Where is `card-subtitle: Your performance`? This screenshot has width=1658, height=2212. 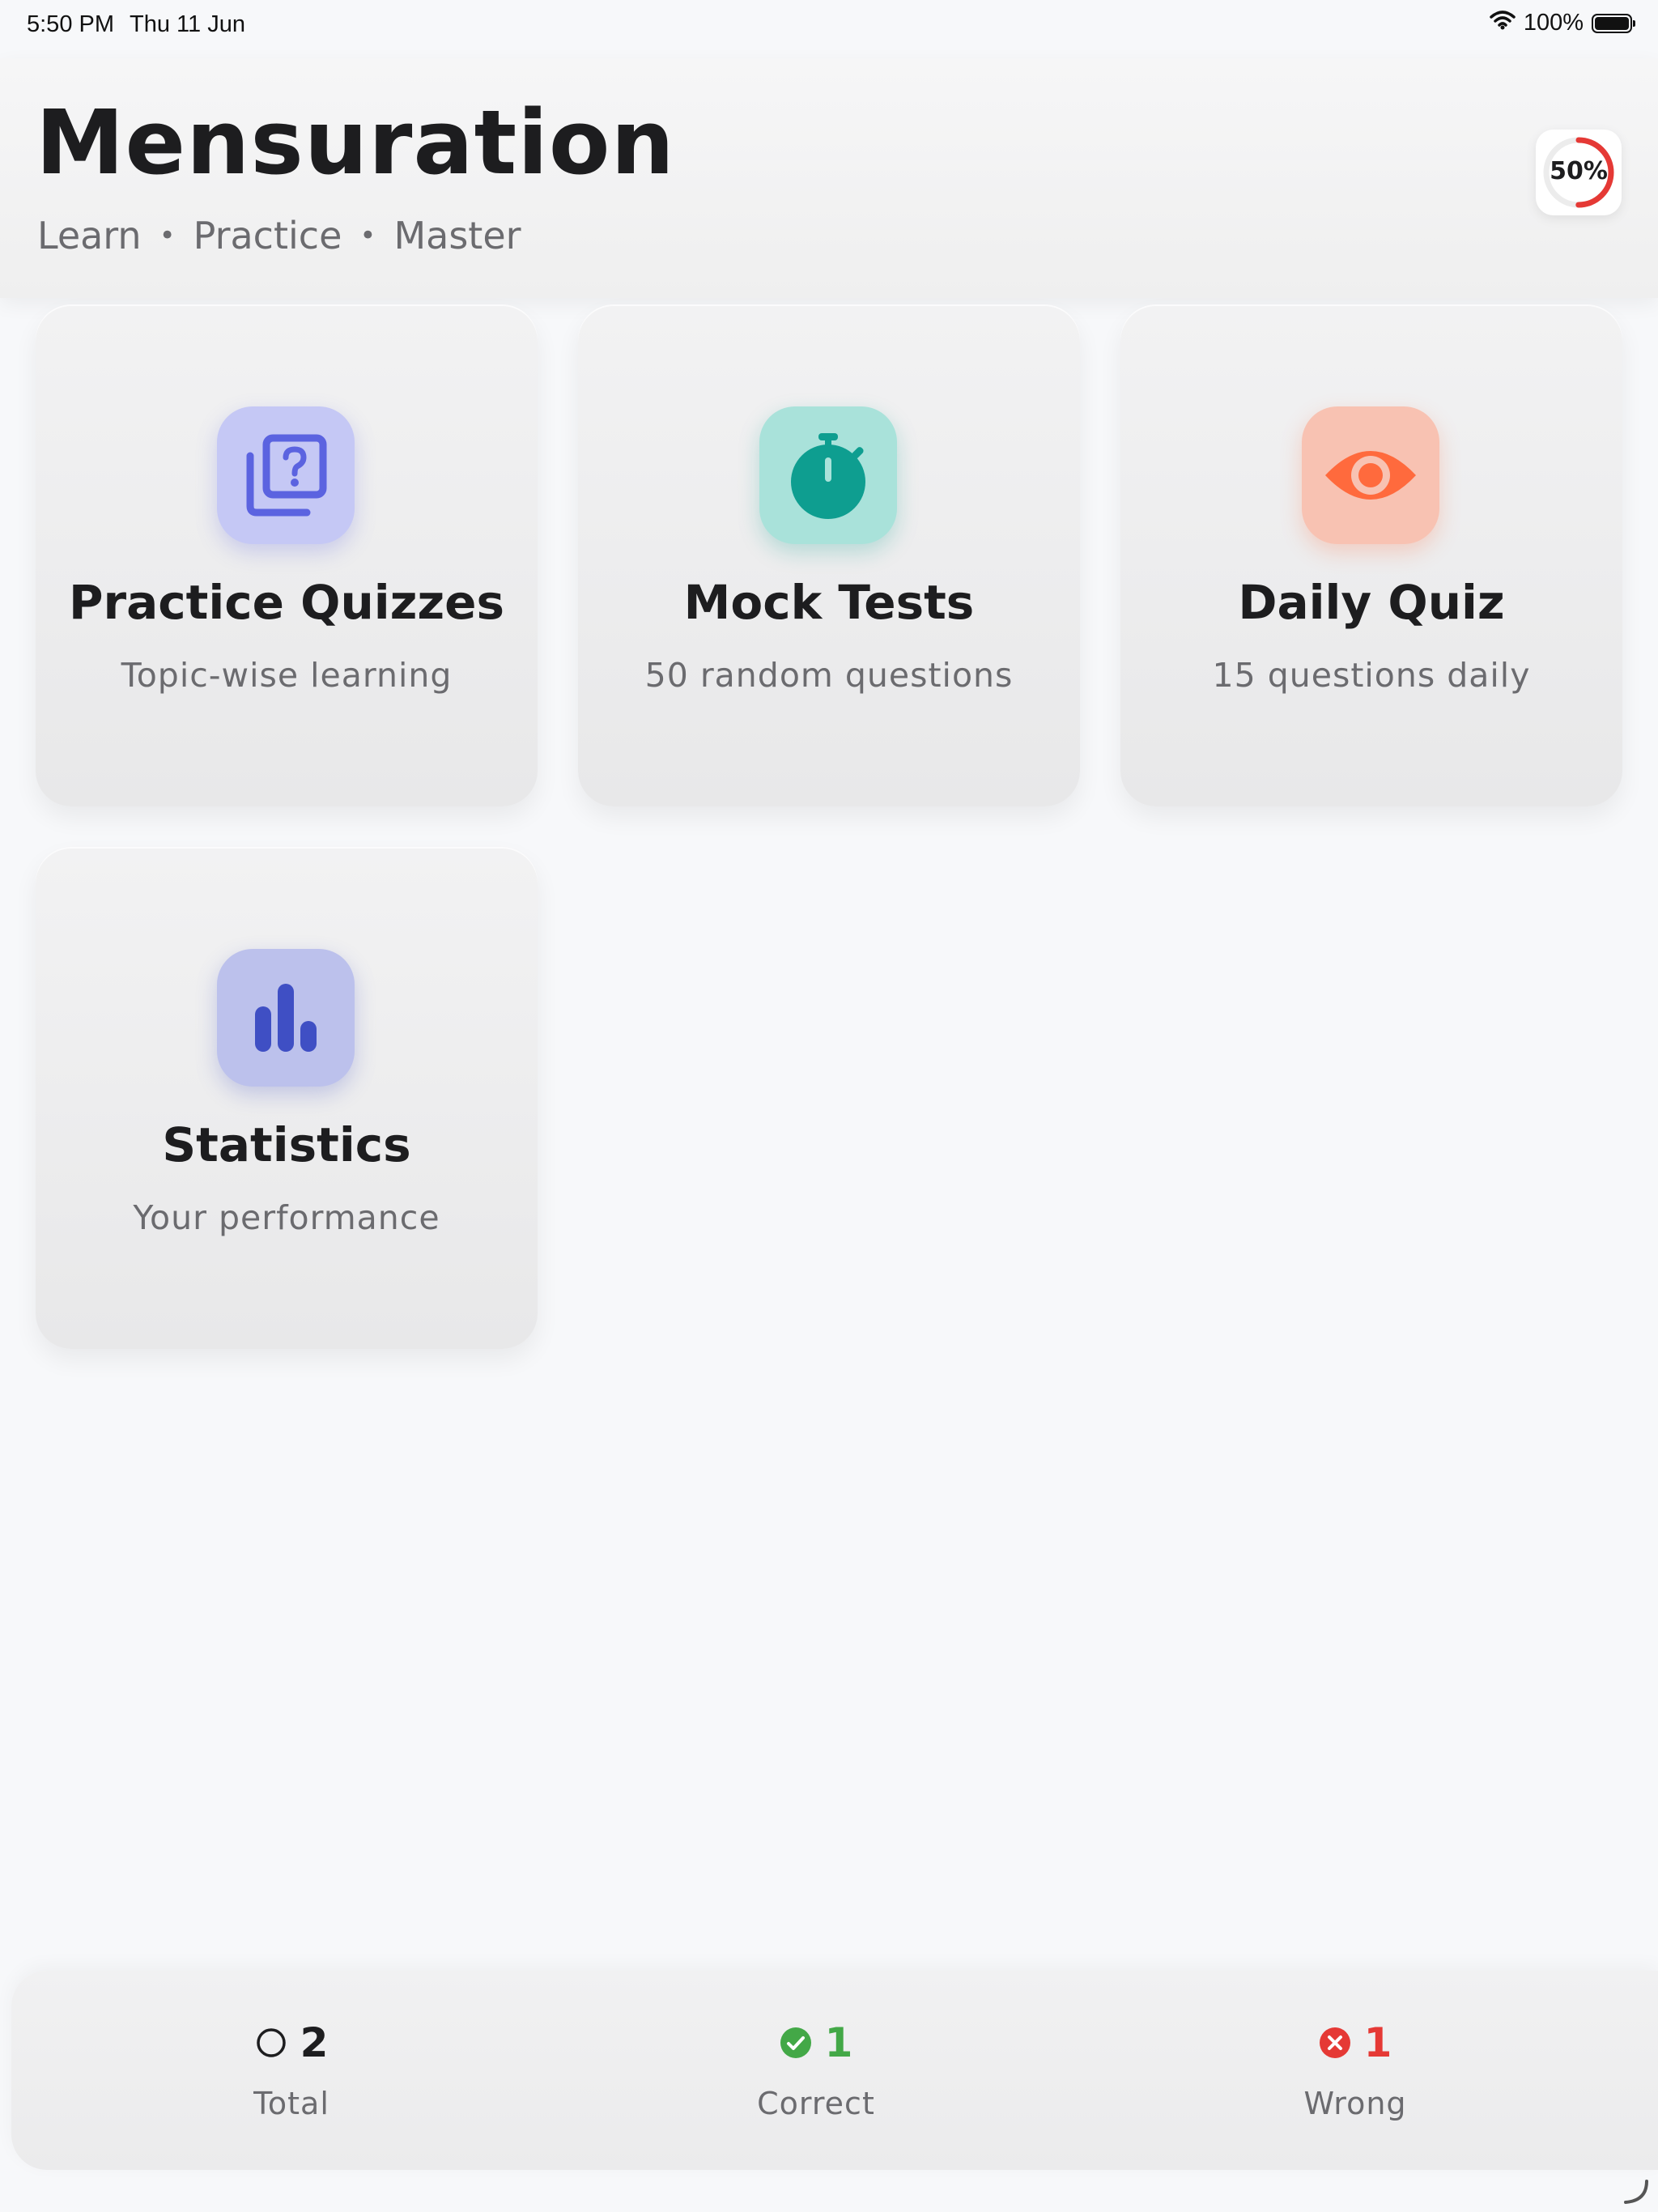
card-subtitle: Your performance is located at coordinates (286, 1218).